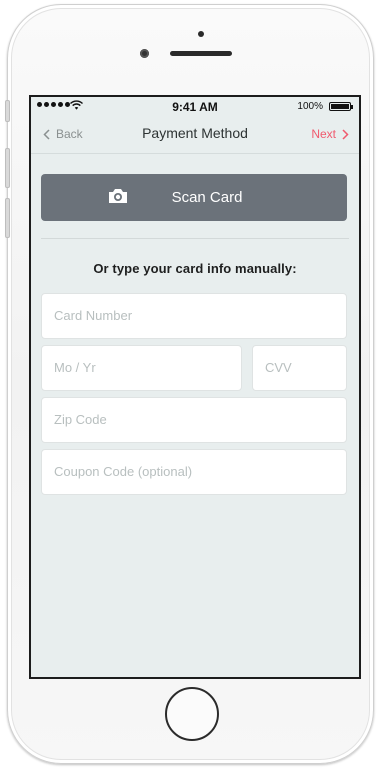  Describe the element at coordinates (194, 472) in the screenshot. I see `coupon-code-field: Coupon Code (optional)` at that location.